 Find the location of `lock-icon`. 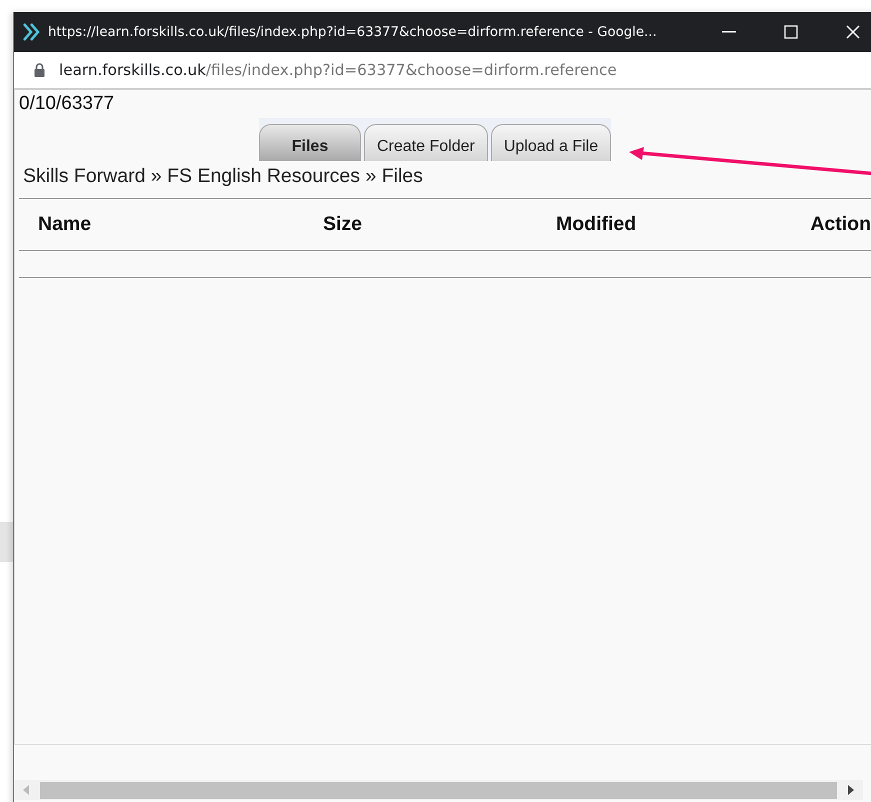

lock-icon is located at coordinates (39, 70).